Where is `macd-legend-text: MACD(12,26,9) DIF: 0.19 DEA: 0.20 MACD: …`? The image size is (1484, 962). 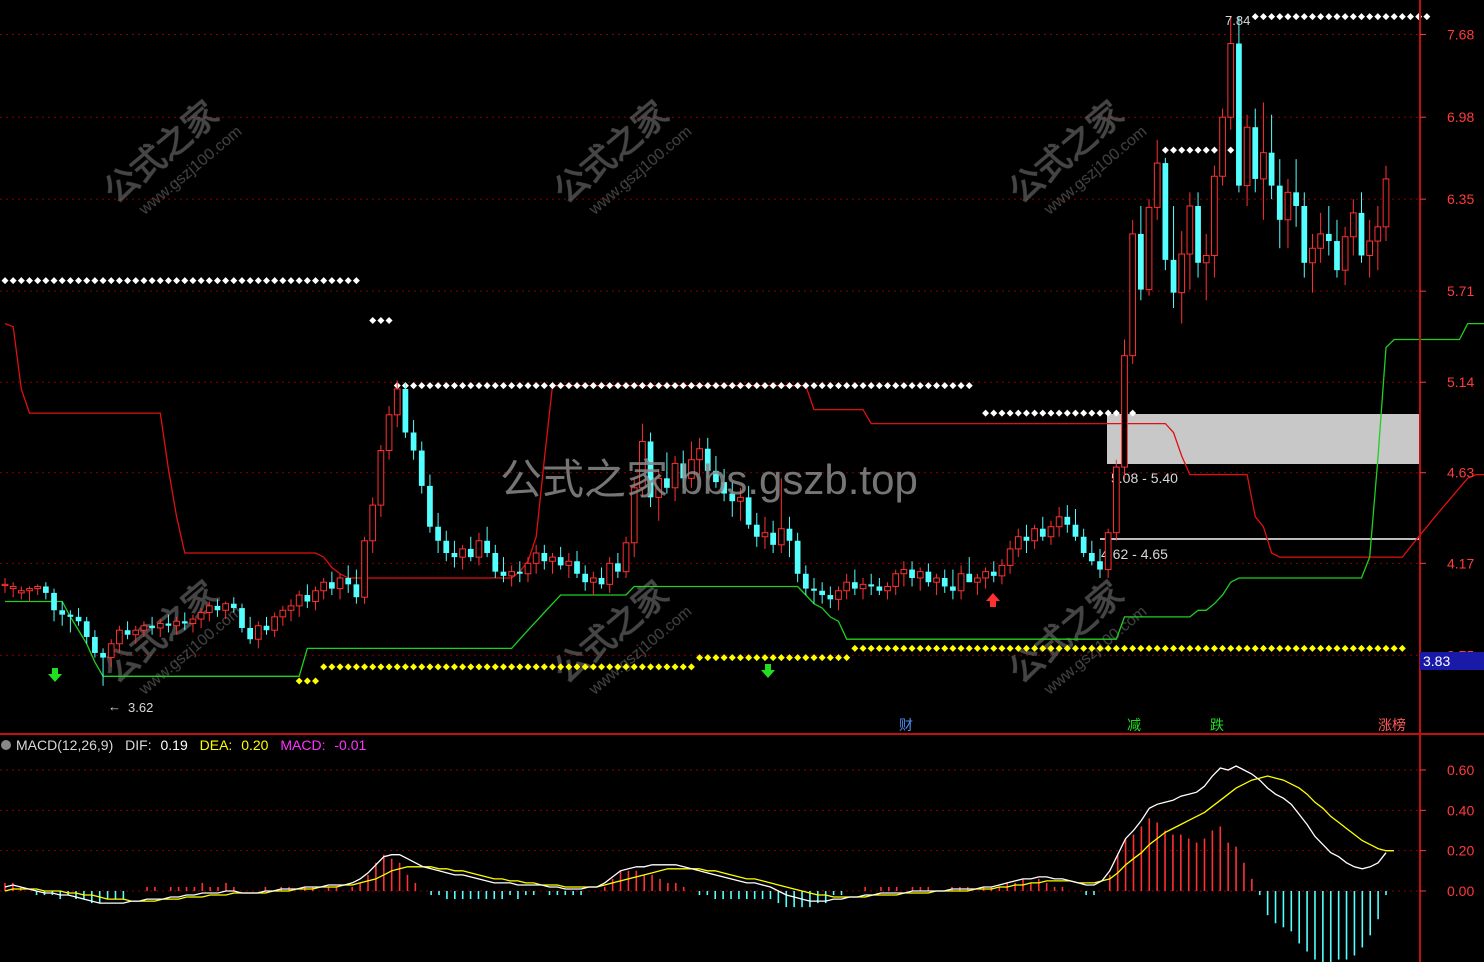 macd-legend-text: MACD(12,26,9) DIF: 0.19 DEA: 0.20 MACD: … is located at coordinates (191, 745).